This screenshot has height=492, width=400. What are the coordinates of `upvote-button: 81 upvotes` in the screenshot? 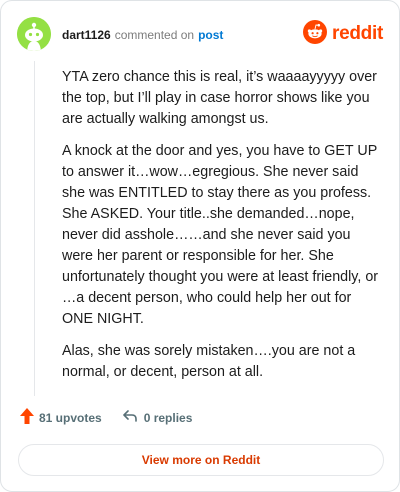 It's located at (60, 418).